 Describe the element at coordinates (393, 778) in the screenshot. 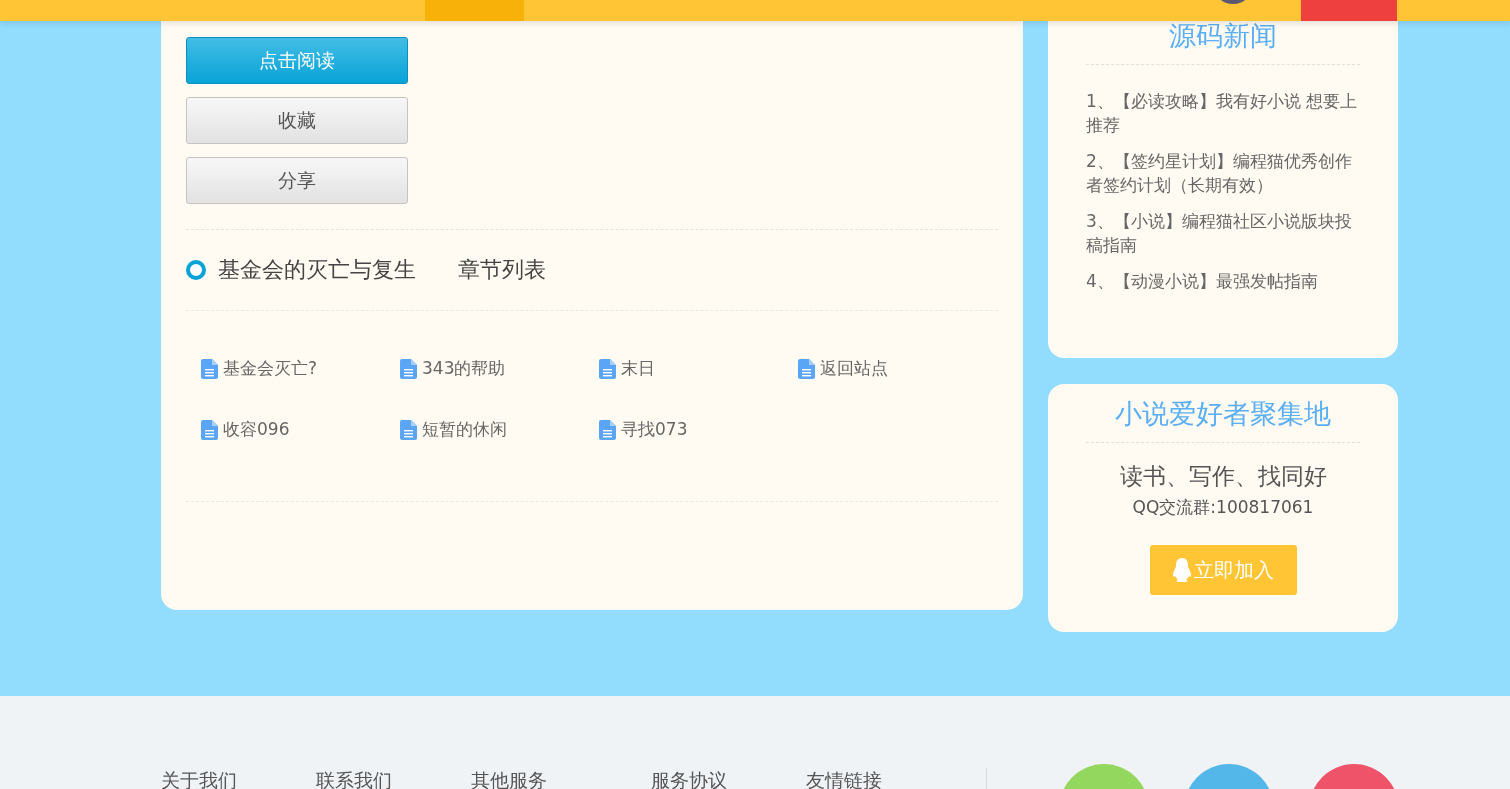

I see `footer-link: 联系我们` at that location.